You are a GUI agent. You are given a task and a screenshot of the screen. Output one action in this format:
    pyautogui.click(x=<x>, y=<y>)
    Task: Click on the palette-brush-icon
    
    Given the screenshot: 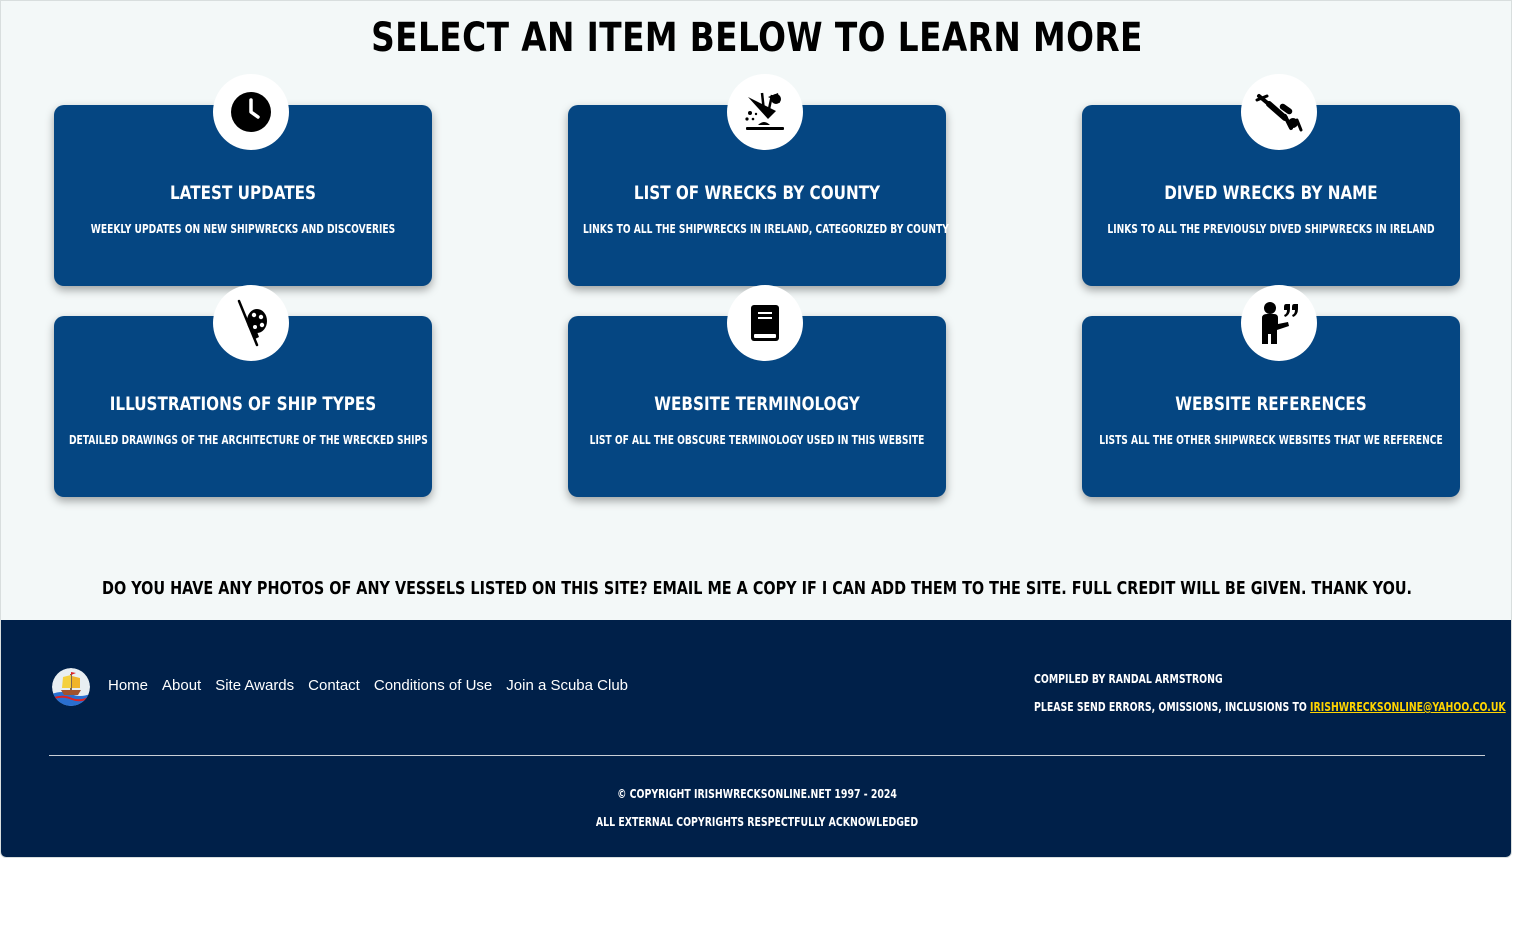 What is the action you would take?
    pyautogui.click(x=251, y=323)
    